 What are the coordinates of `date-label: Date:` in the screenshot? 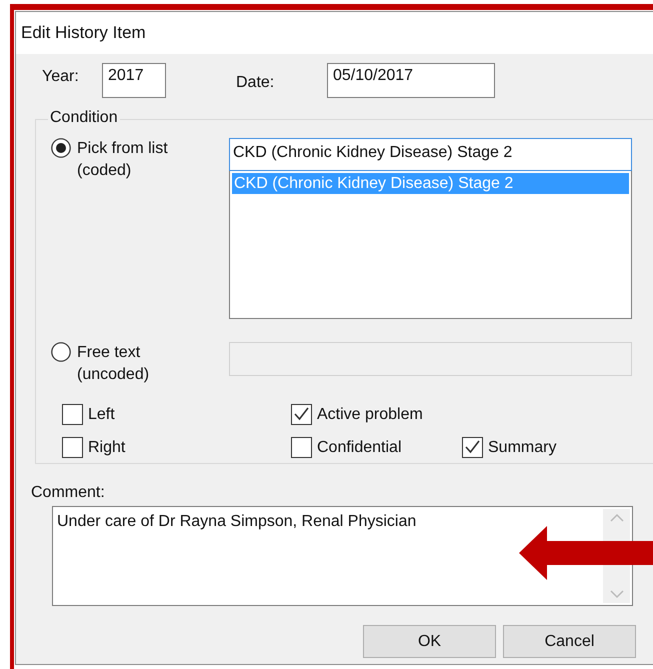 It's located at (256, 83).